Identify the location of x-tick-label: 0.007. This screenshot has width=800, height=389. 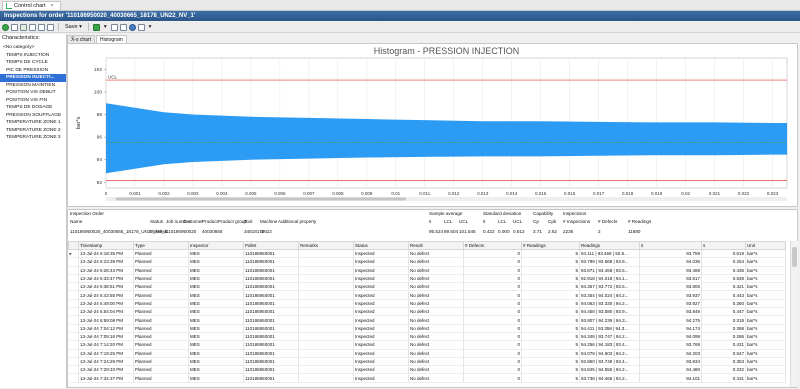
(309, 193).